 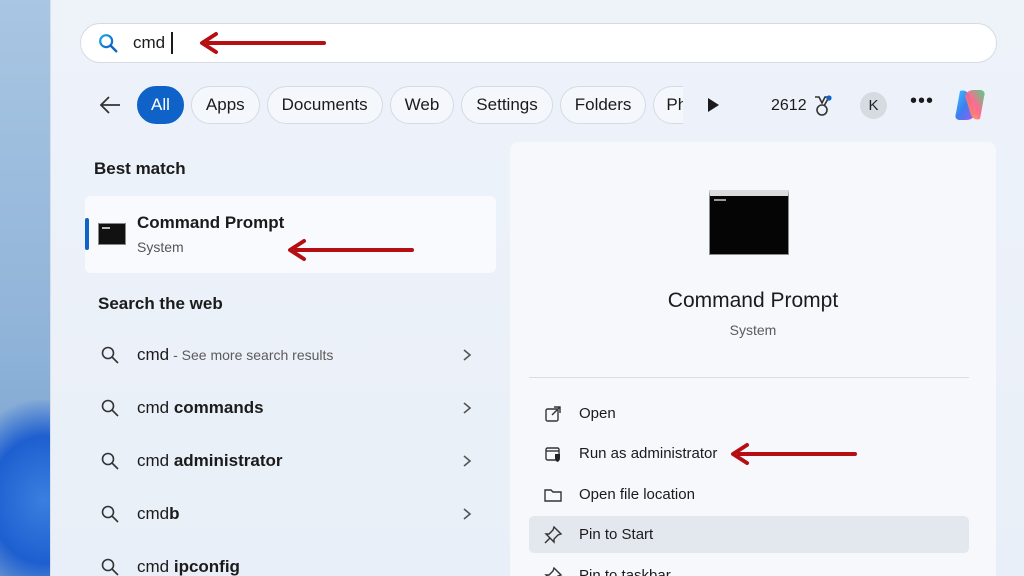 What do you see at coordinates (188, 566) in the screenshot?
I see `web-result-text: cmd ipconfig` at bounding box center [188, 566].